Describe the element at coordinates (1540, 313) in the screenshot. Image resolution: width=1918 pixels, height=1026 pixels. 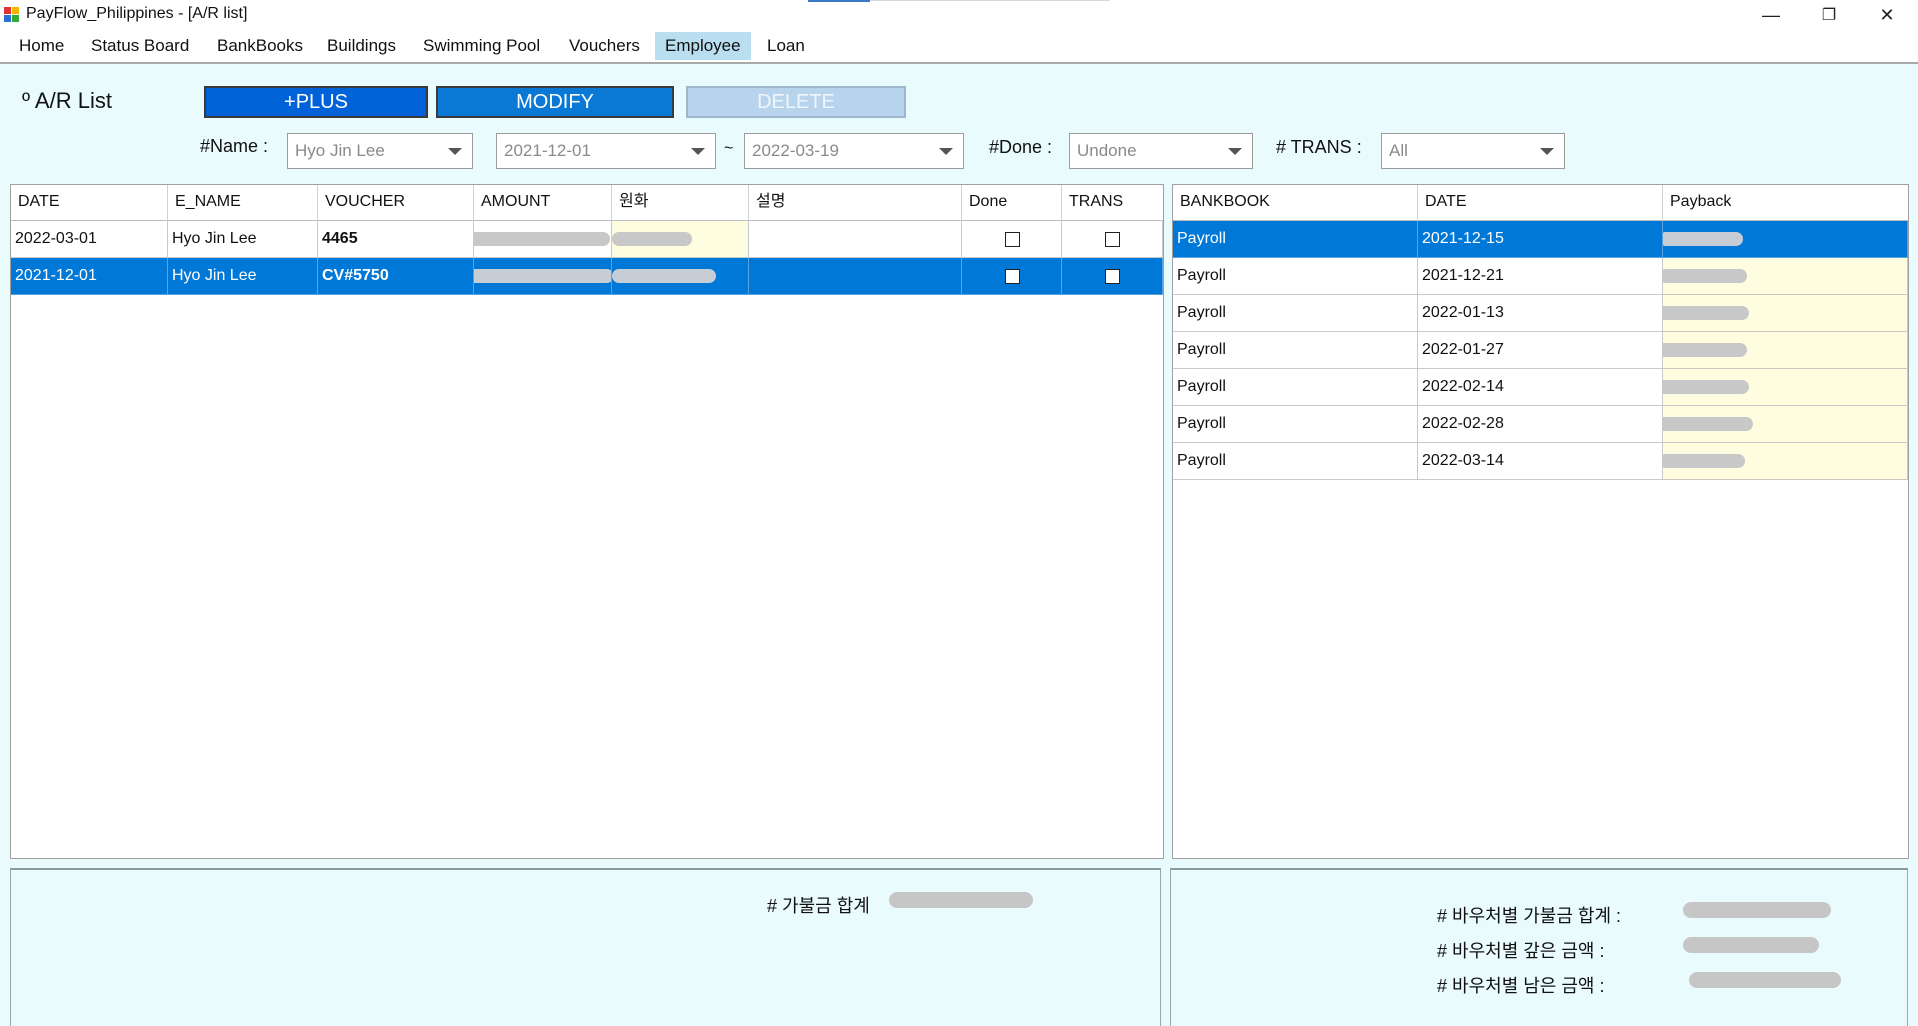
I see `table-row: Payroll 2022-01-13` at that location.